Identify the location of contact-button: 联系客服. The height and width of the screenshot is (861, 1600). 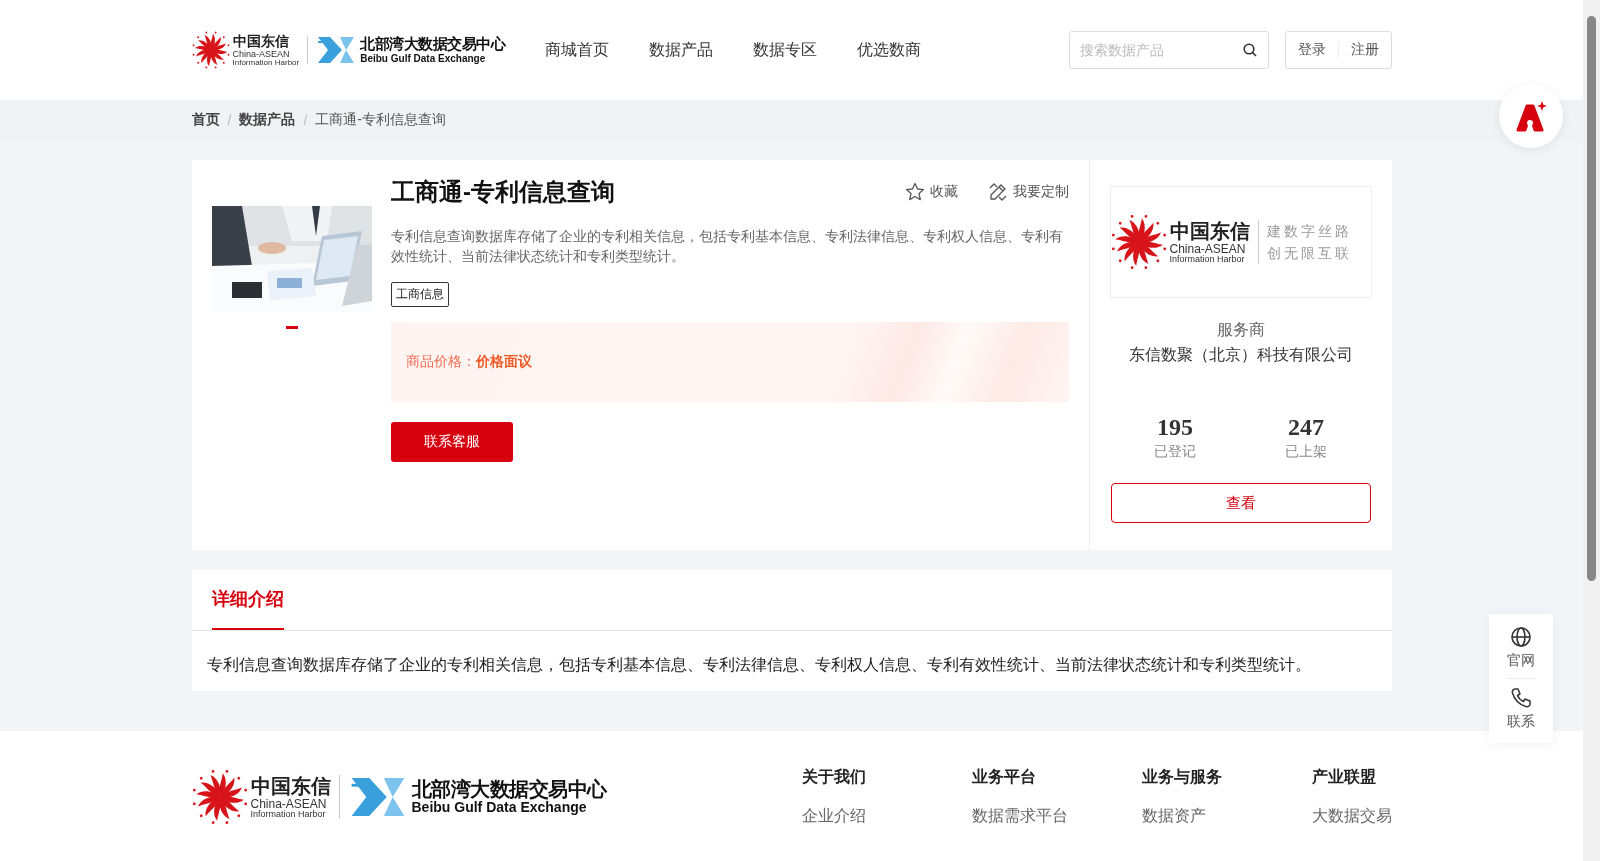
(451, 442).